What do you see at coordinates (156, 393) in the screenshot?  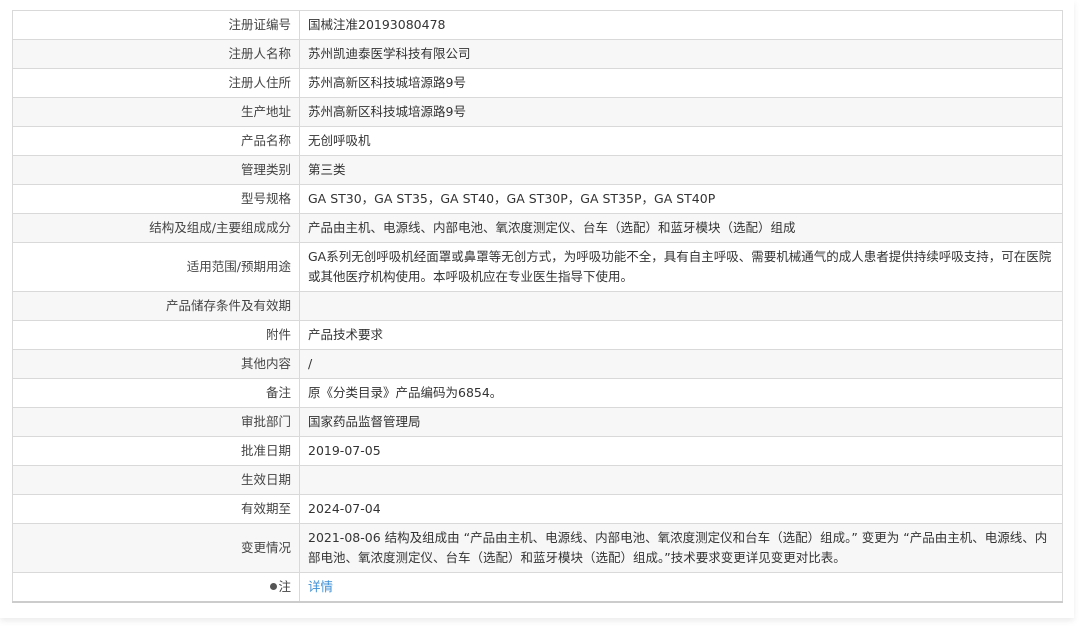 I see `field-label: 备注` at bounding box center [156, 393].